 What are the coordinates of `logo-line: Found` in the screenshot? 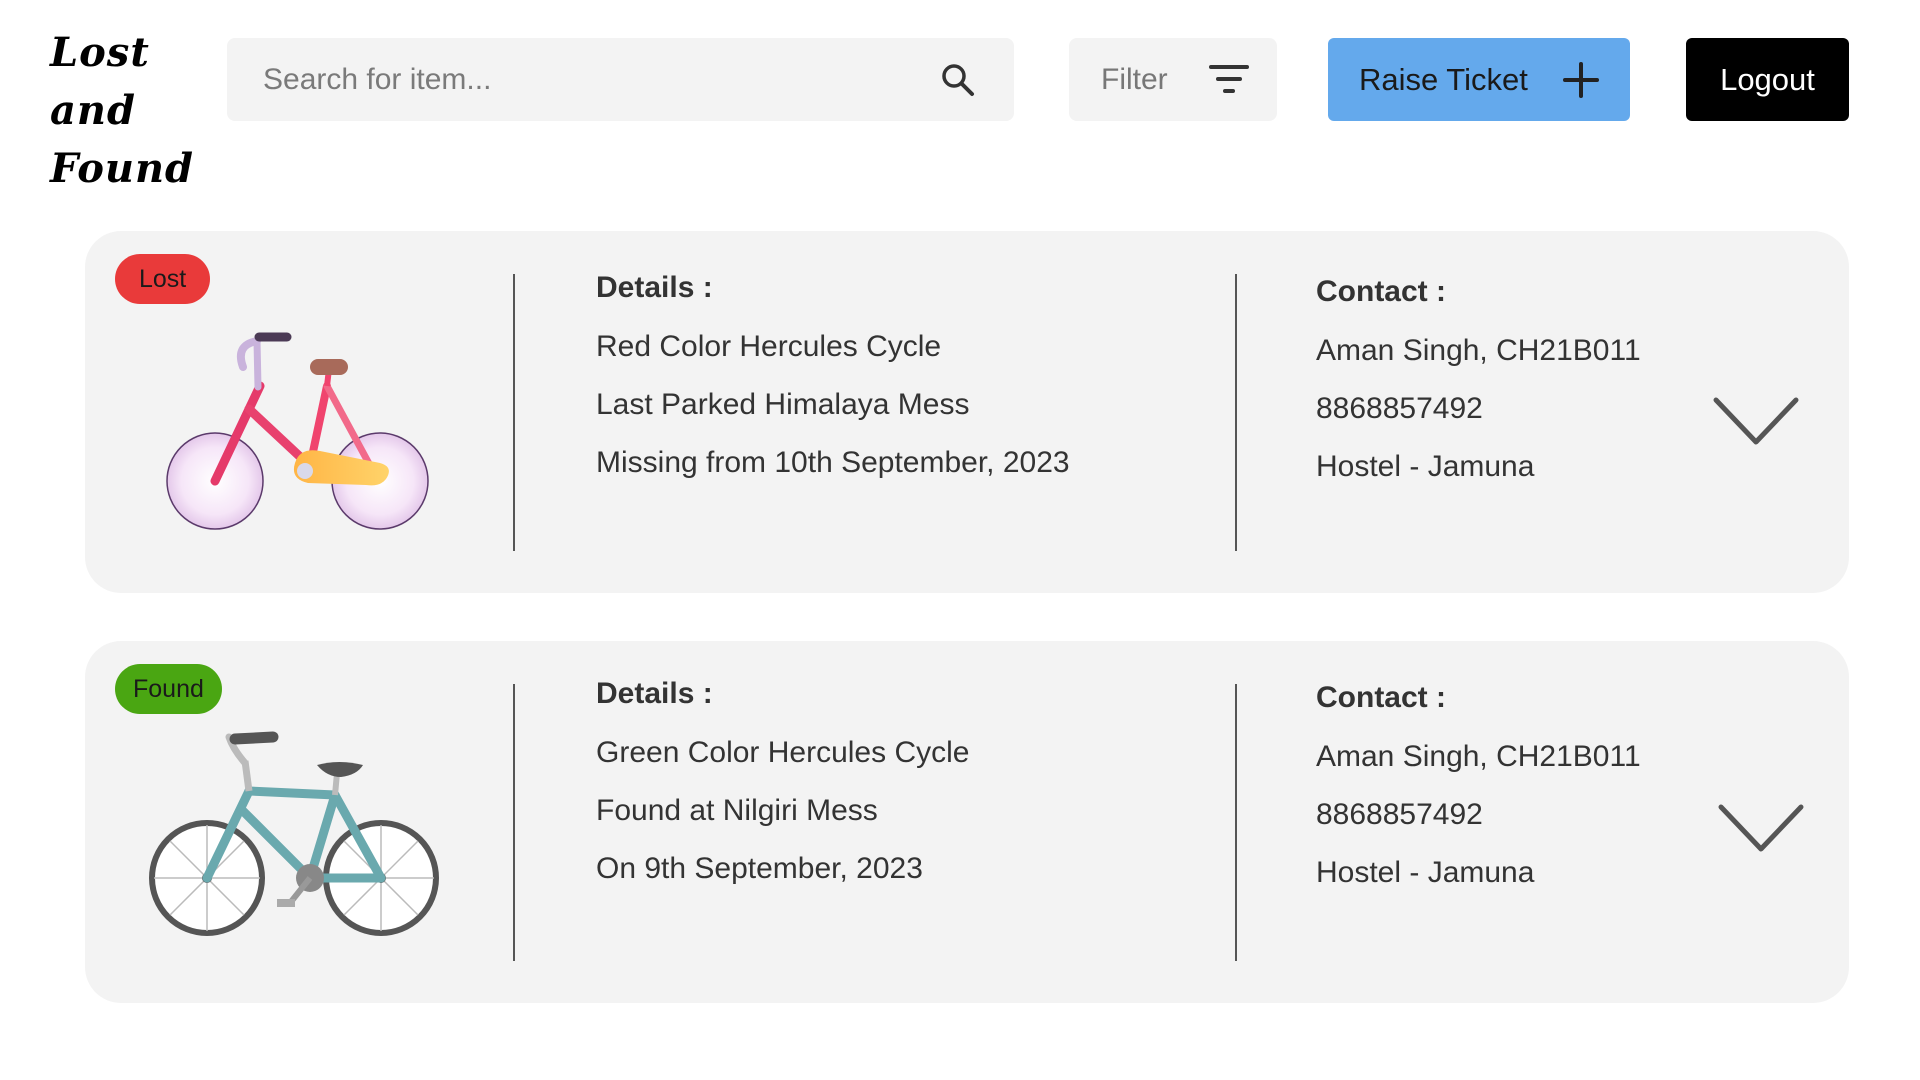 It's located at (122, 168).